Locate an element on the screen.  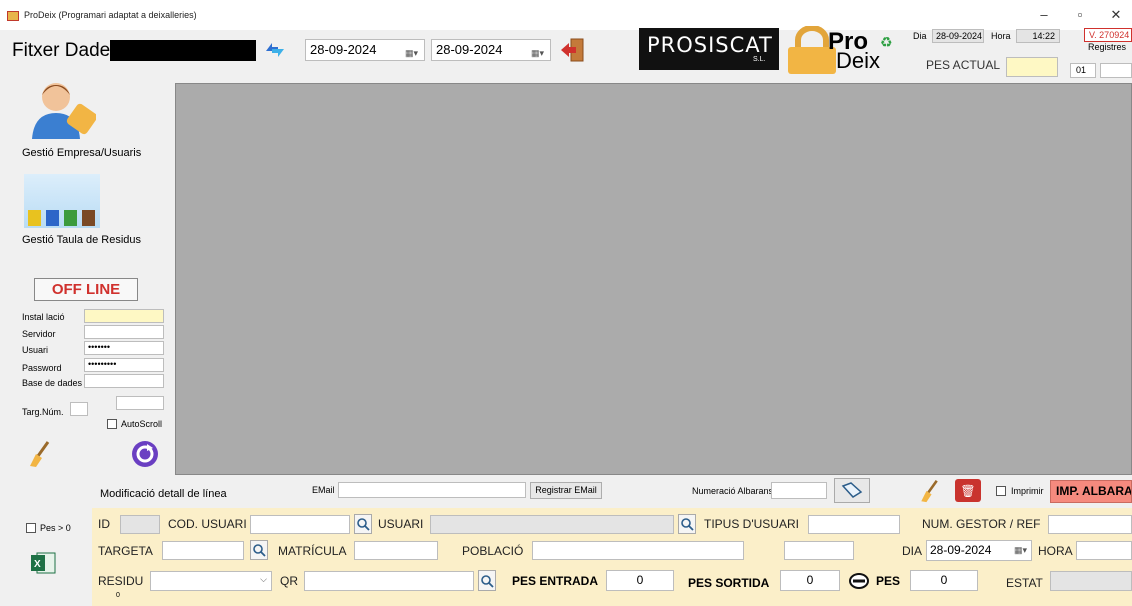
poblacio-field is located at coordinates (638, 550).